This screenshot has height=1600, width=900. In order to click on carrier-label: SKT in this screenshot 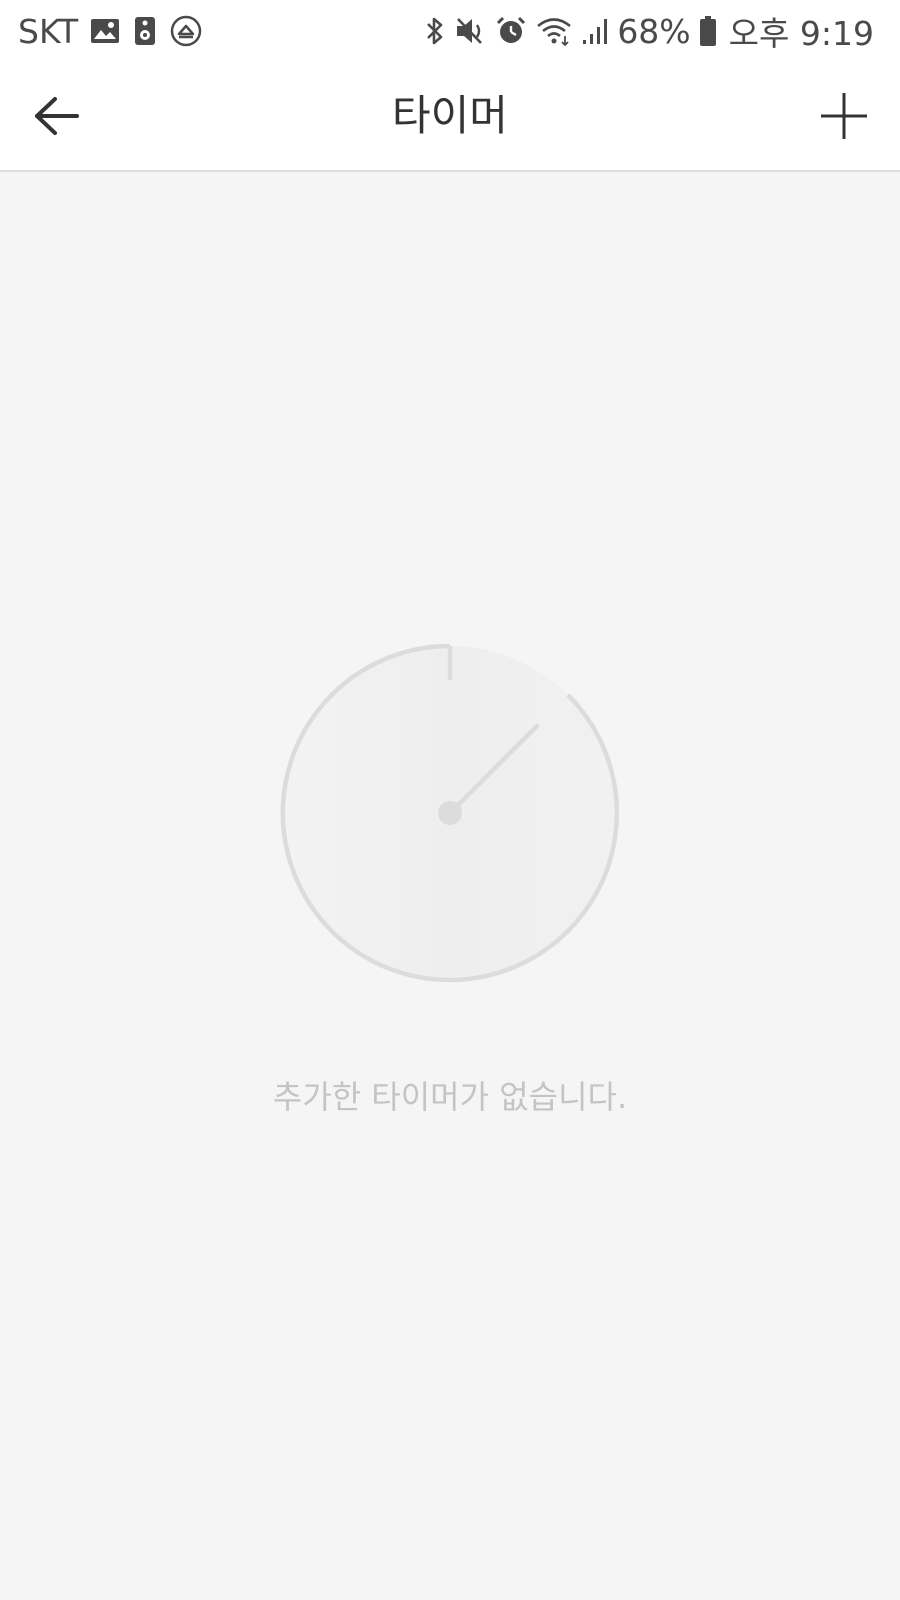, I will do `click(48, 31)`.